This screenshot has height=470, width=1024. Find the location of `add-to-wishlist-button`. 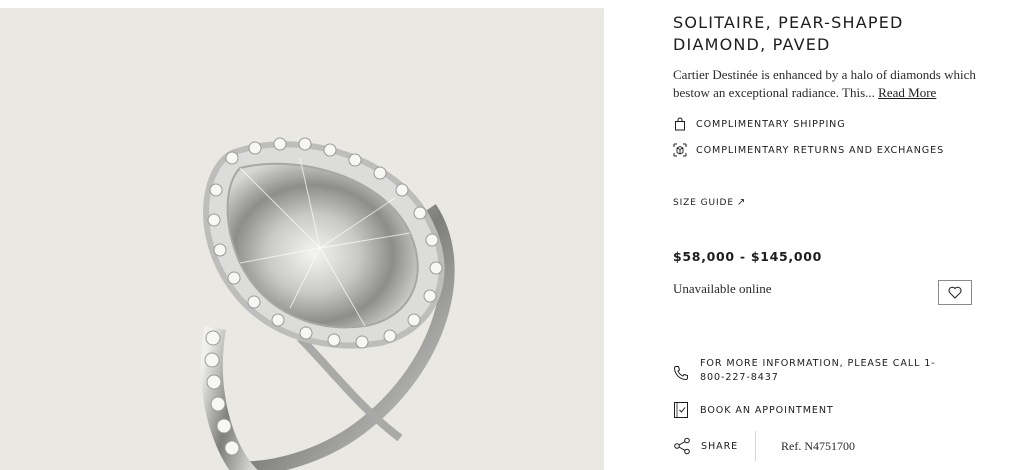

add-to-wishlist-button is located at coordinates (955, 292).